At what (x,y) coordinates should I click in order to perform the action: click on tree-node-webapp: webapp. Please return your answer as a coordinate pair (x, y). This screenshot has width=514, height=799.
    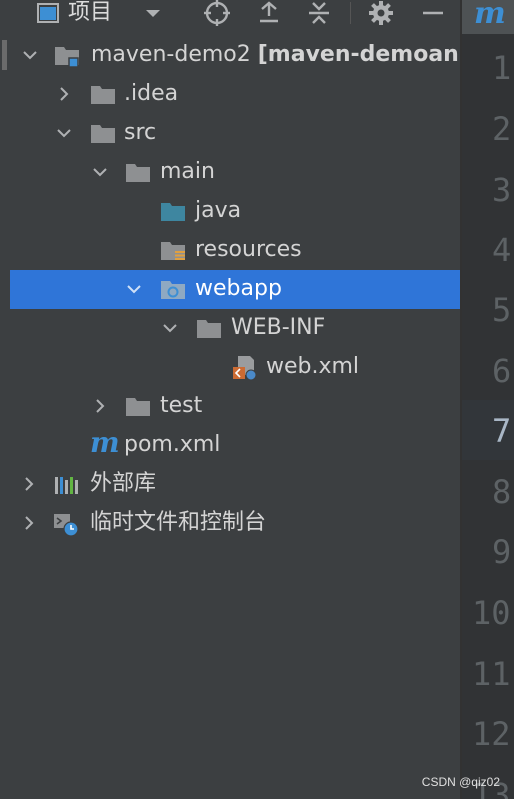
    Looking at the image, I should click on (235, 289).